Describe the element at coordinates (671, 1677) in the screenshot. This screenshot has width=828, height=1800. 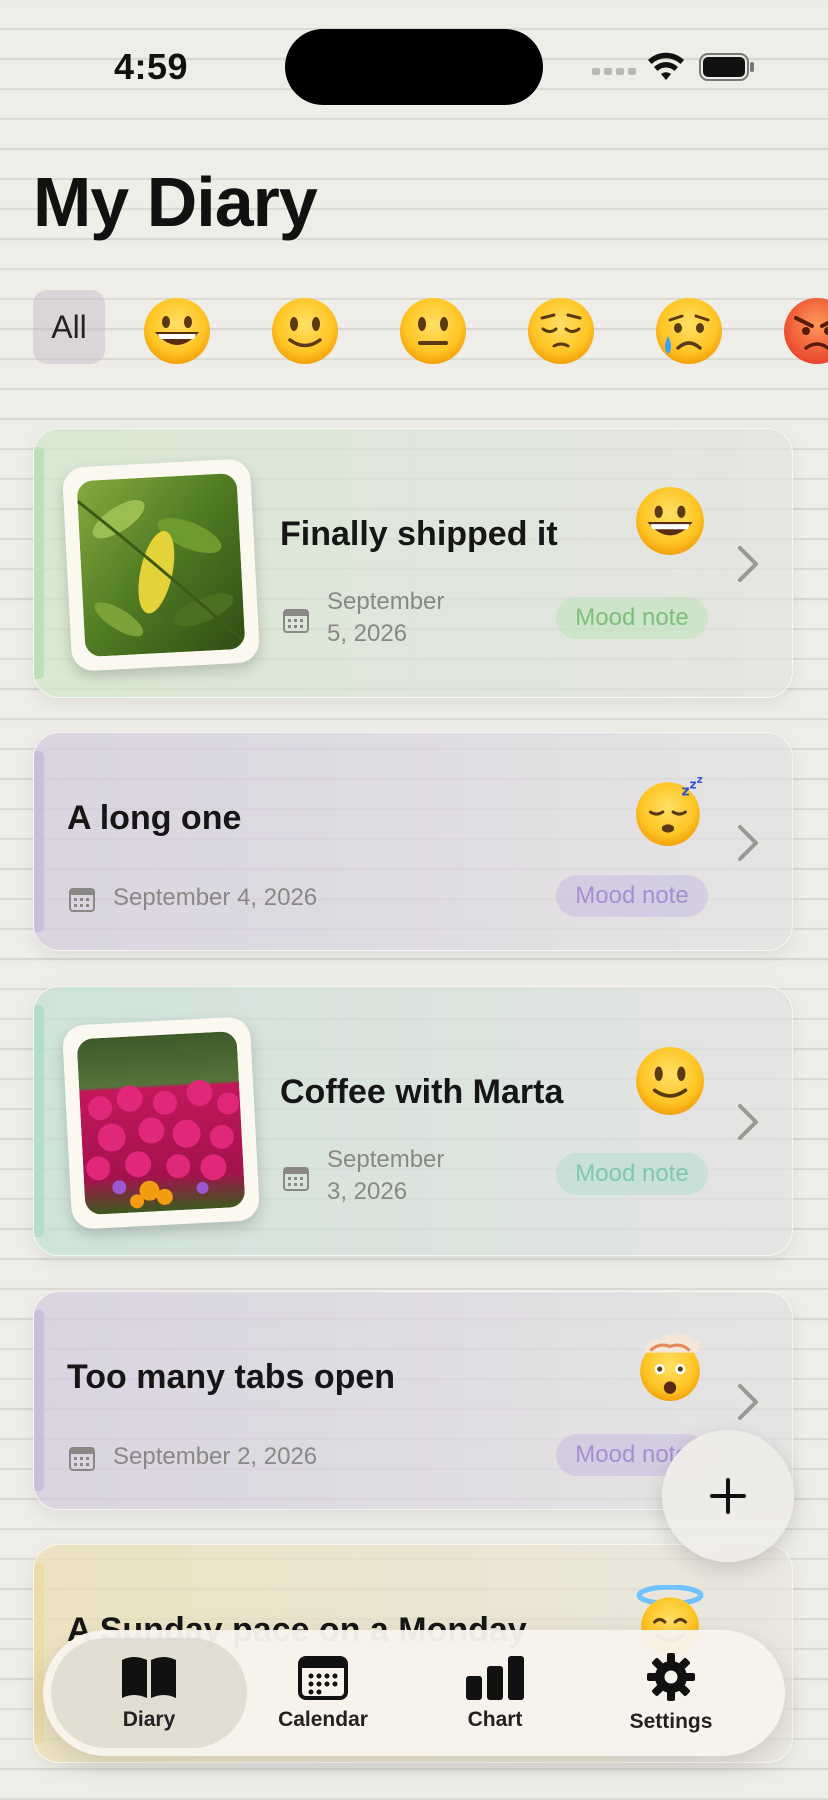
I see `gear-icon` at that location.